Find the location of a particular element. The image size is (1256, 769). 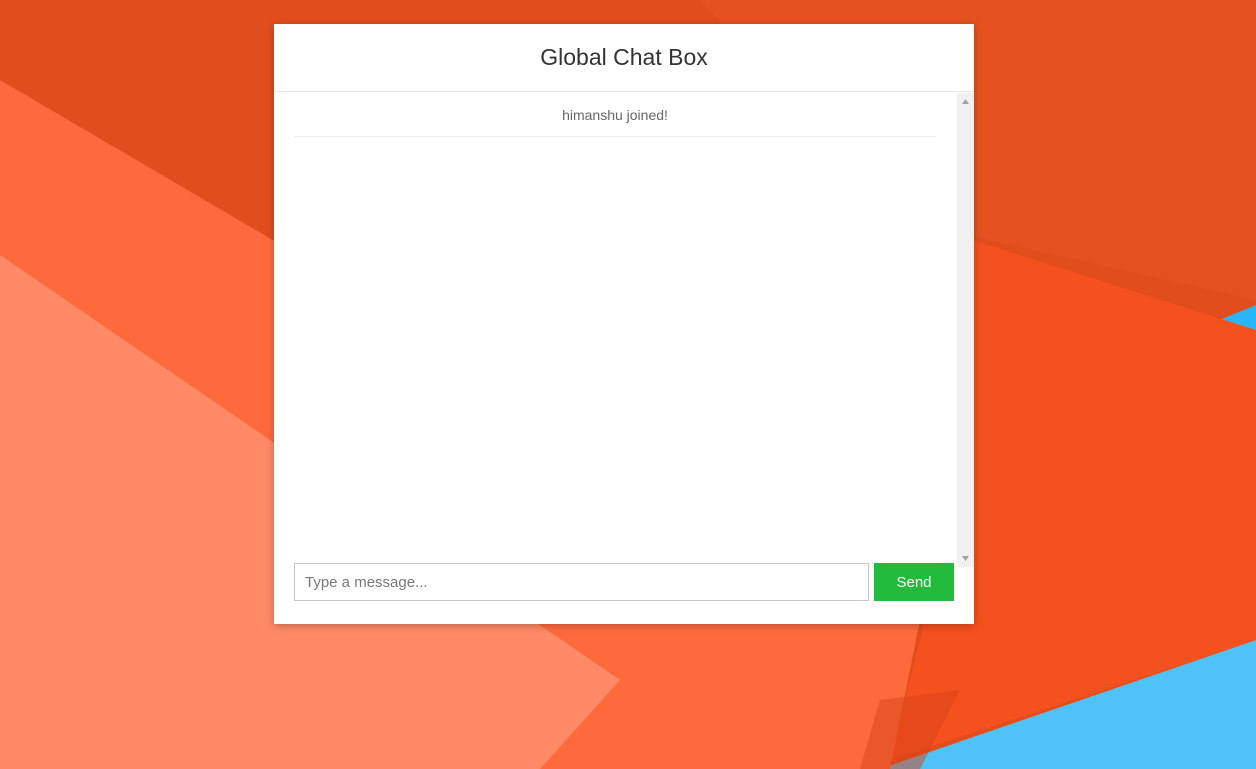

send-button: Send is located at coordinates (914, 582).